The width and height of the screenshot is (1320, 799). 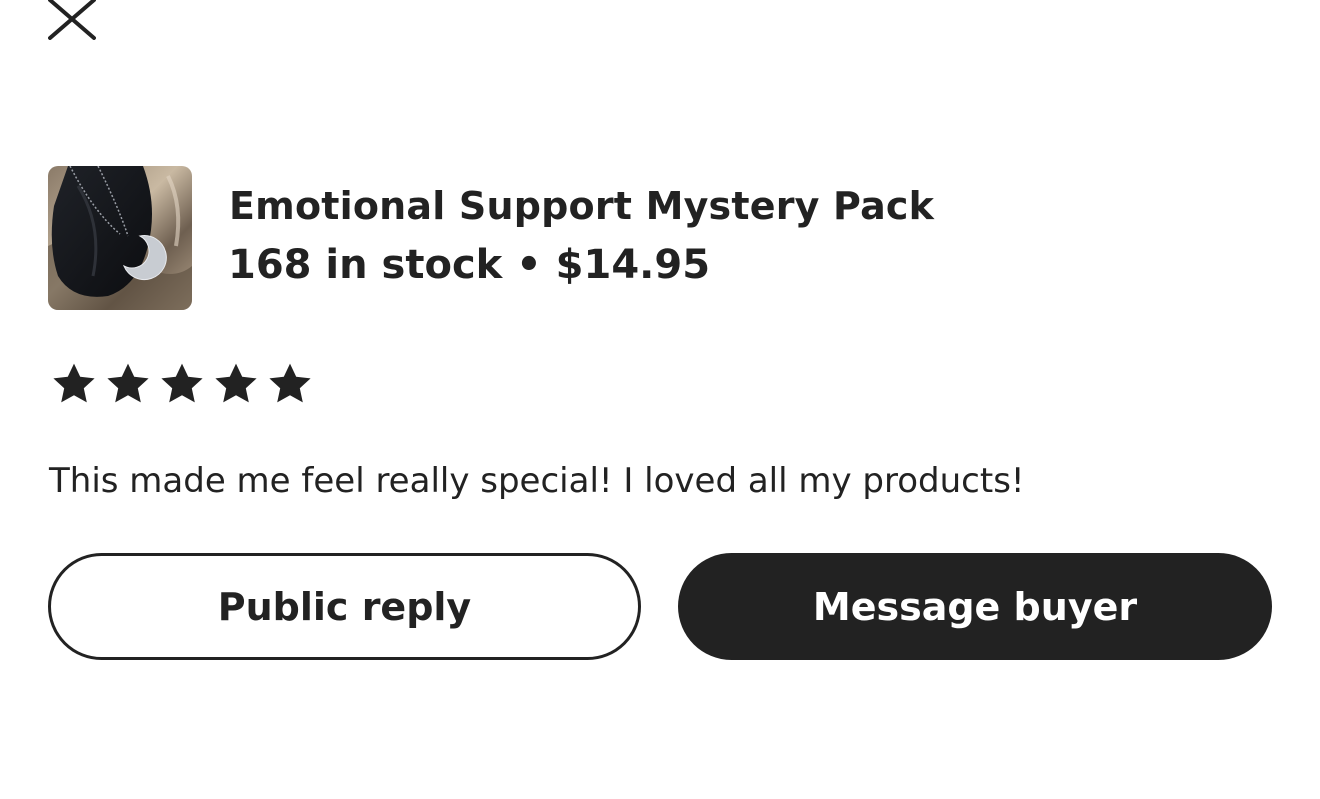 I want to click on public-reply-button: Public reply, so click(x=344, y=606).